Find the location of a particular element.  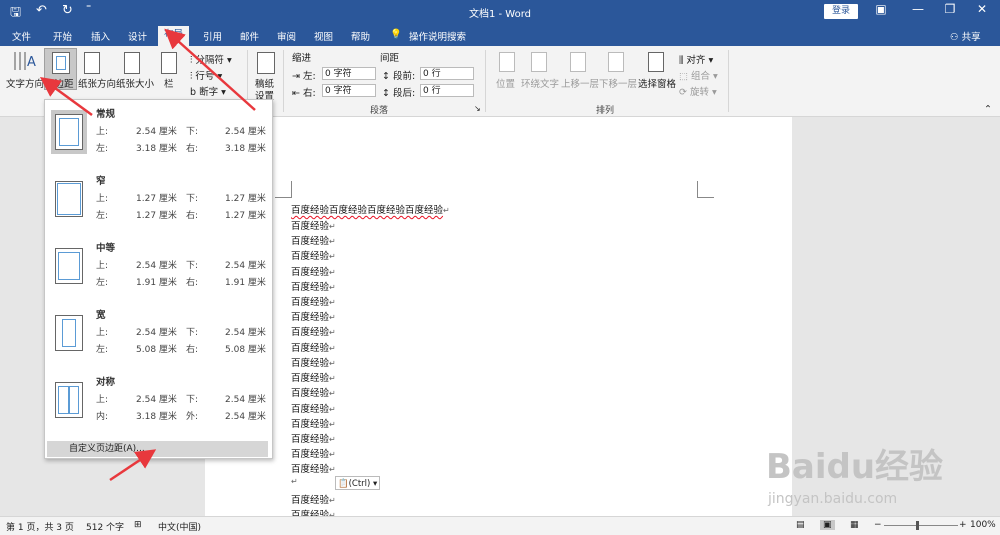

read-mode-icon: ▤ is located at coordinates (800, 525).